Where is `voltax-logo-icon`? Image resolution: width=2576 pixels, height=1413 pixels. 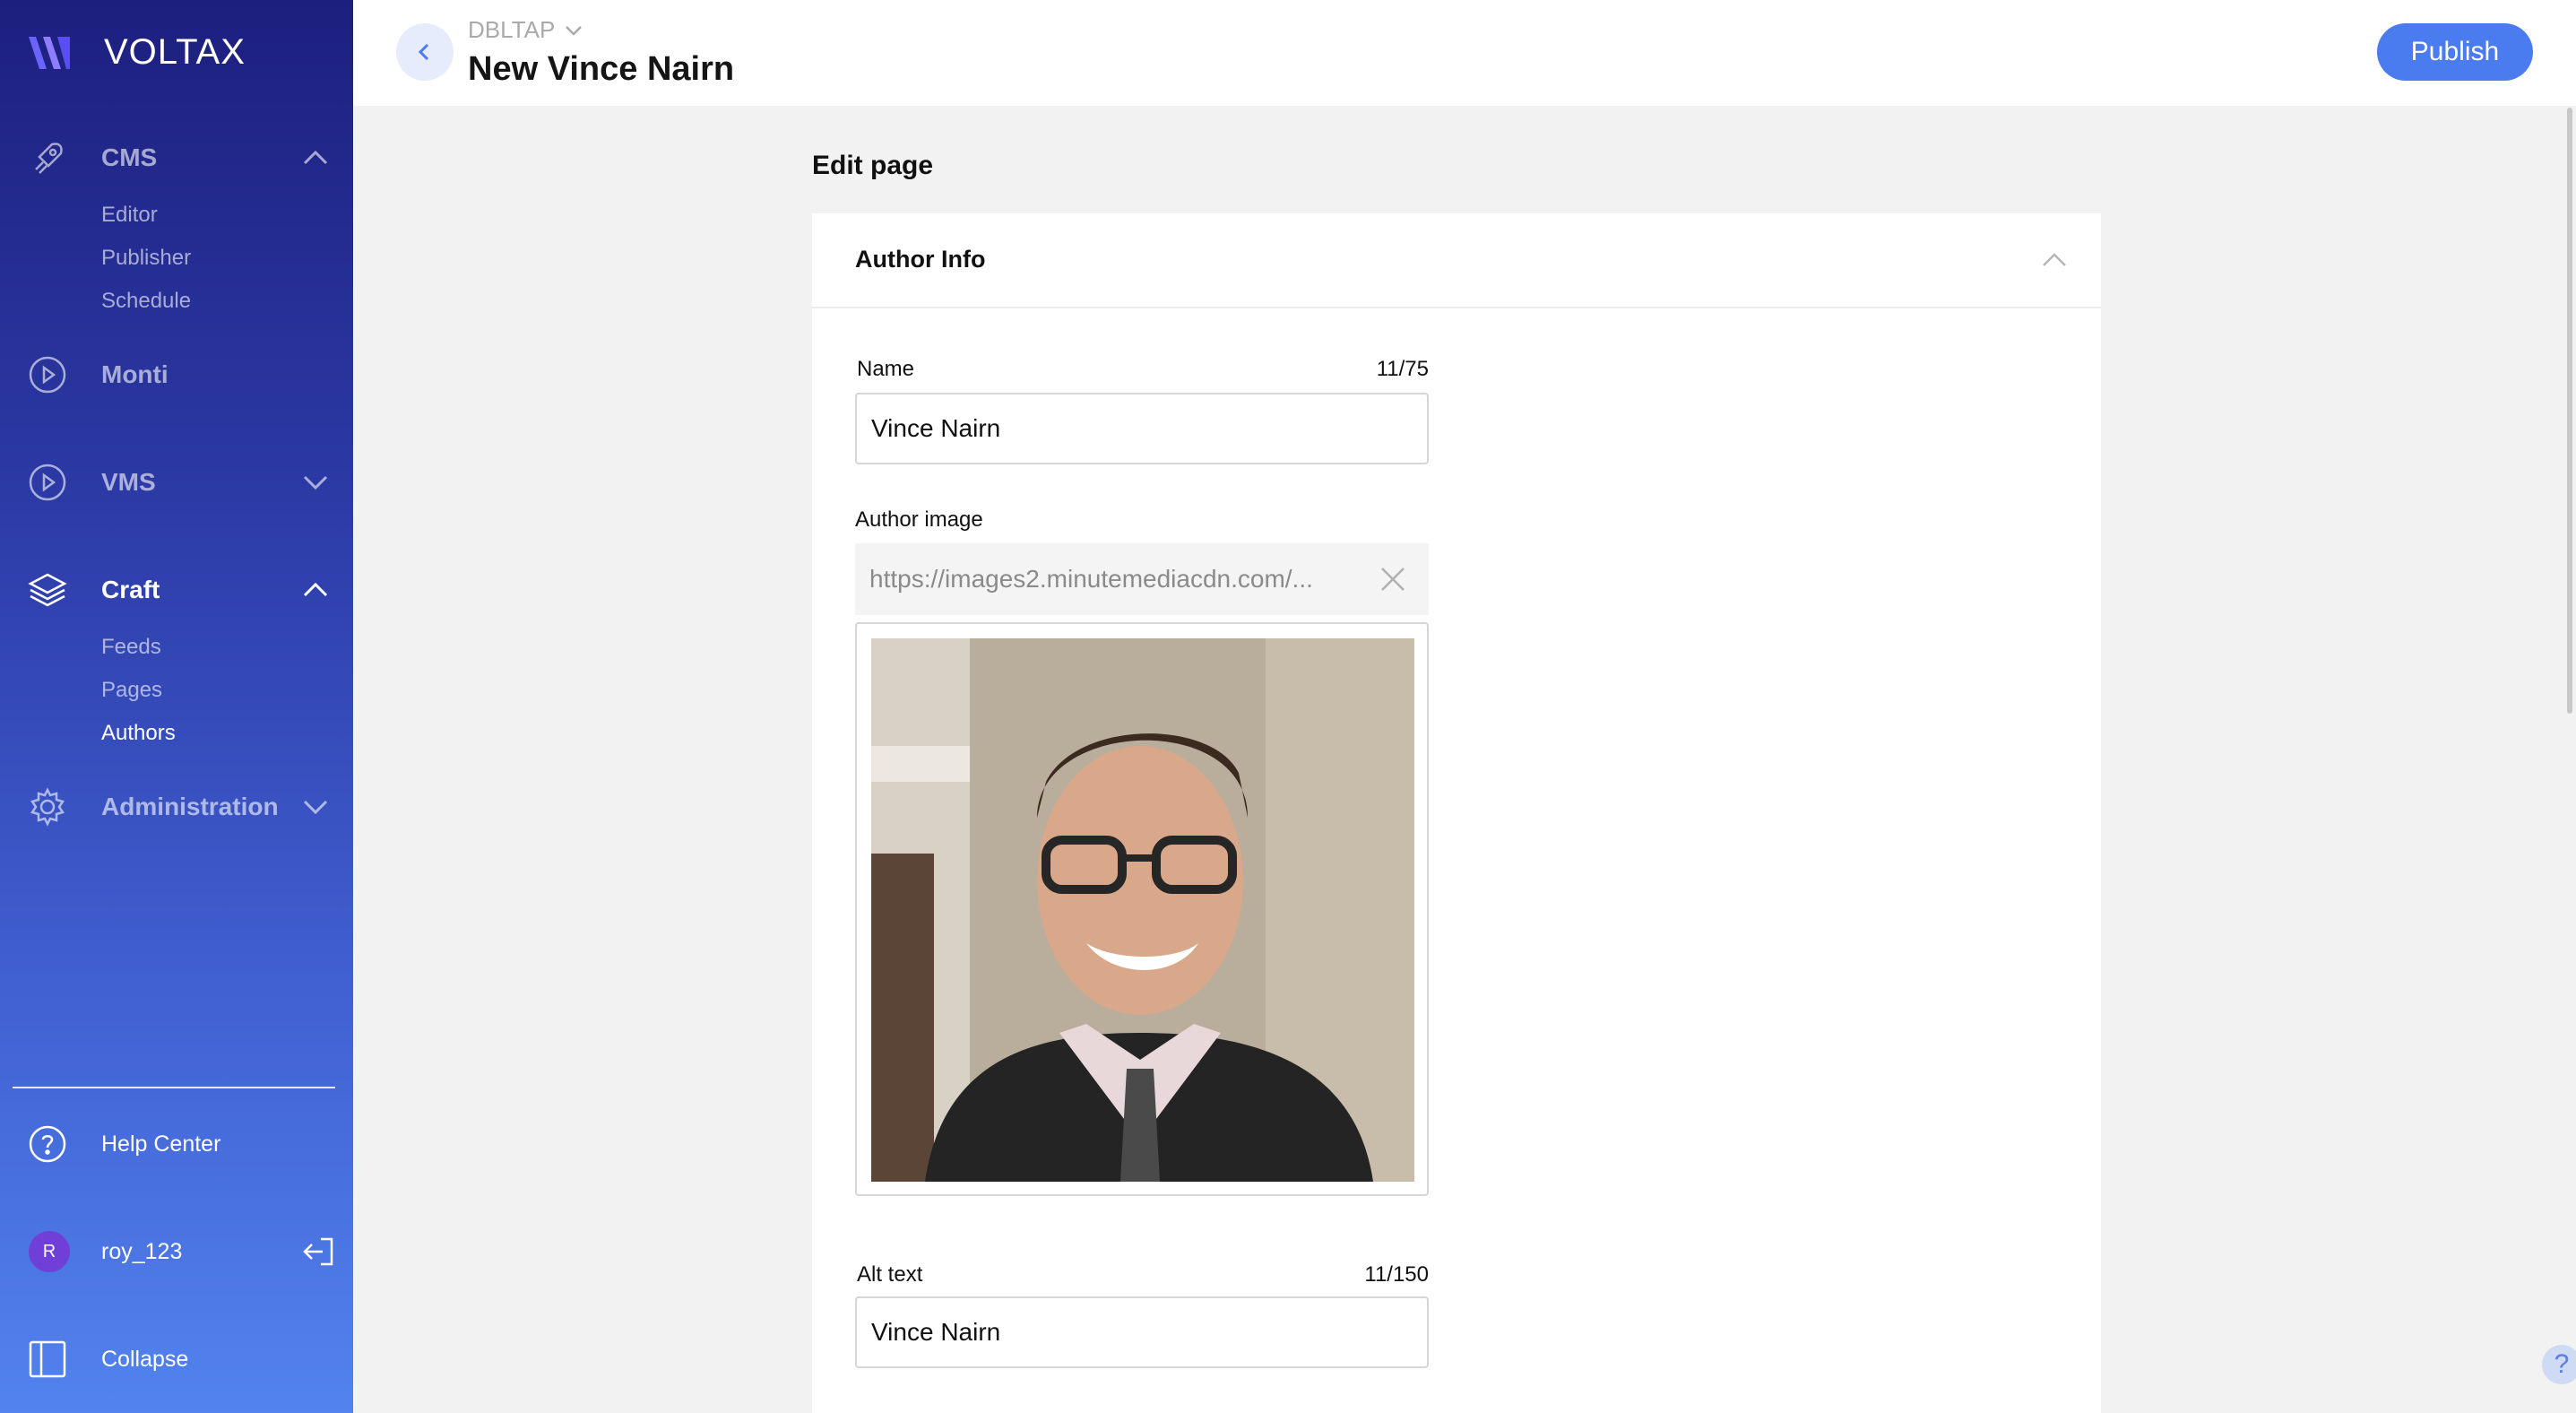 voltax-logo-icon is located at coordinates (49, 52).